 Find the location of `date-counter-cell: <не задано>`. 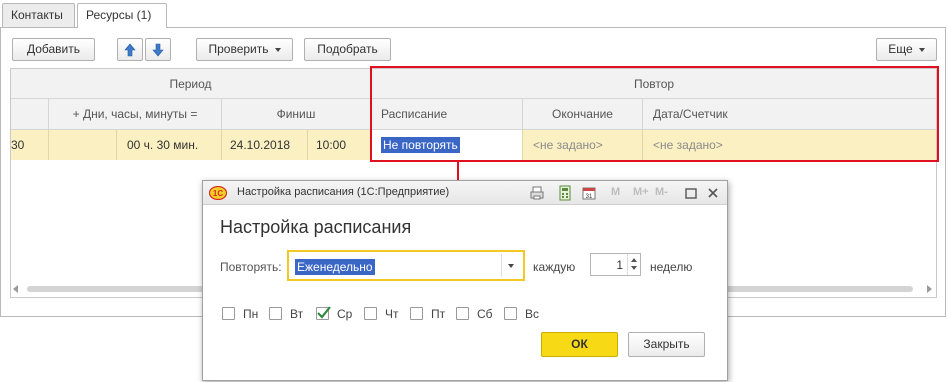

date-counter-cell: <не задано> is located at coordinates (789, 145).